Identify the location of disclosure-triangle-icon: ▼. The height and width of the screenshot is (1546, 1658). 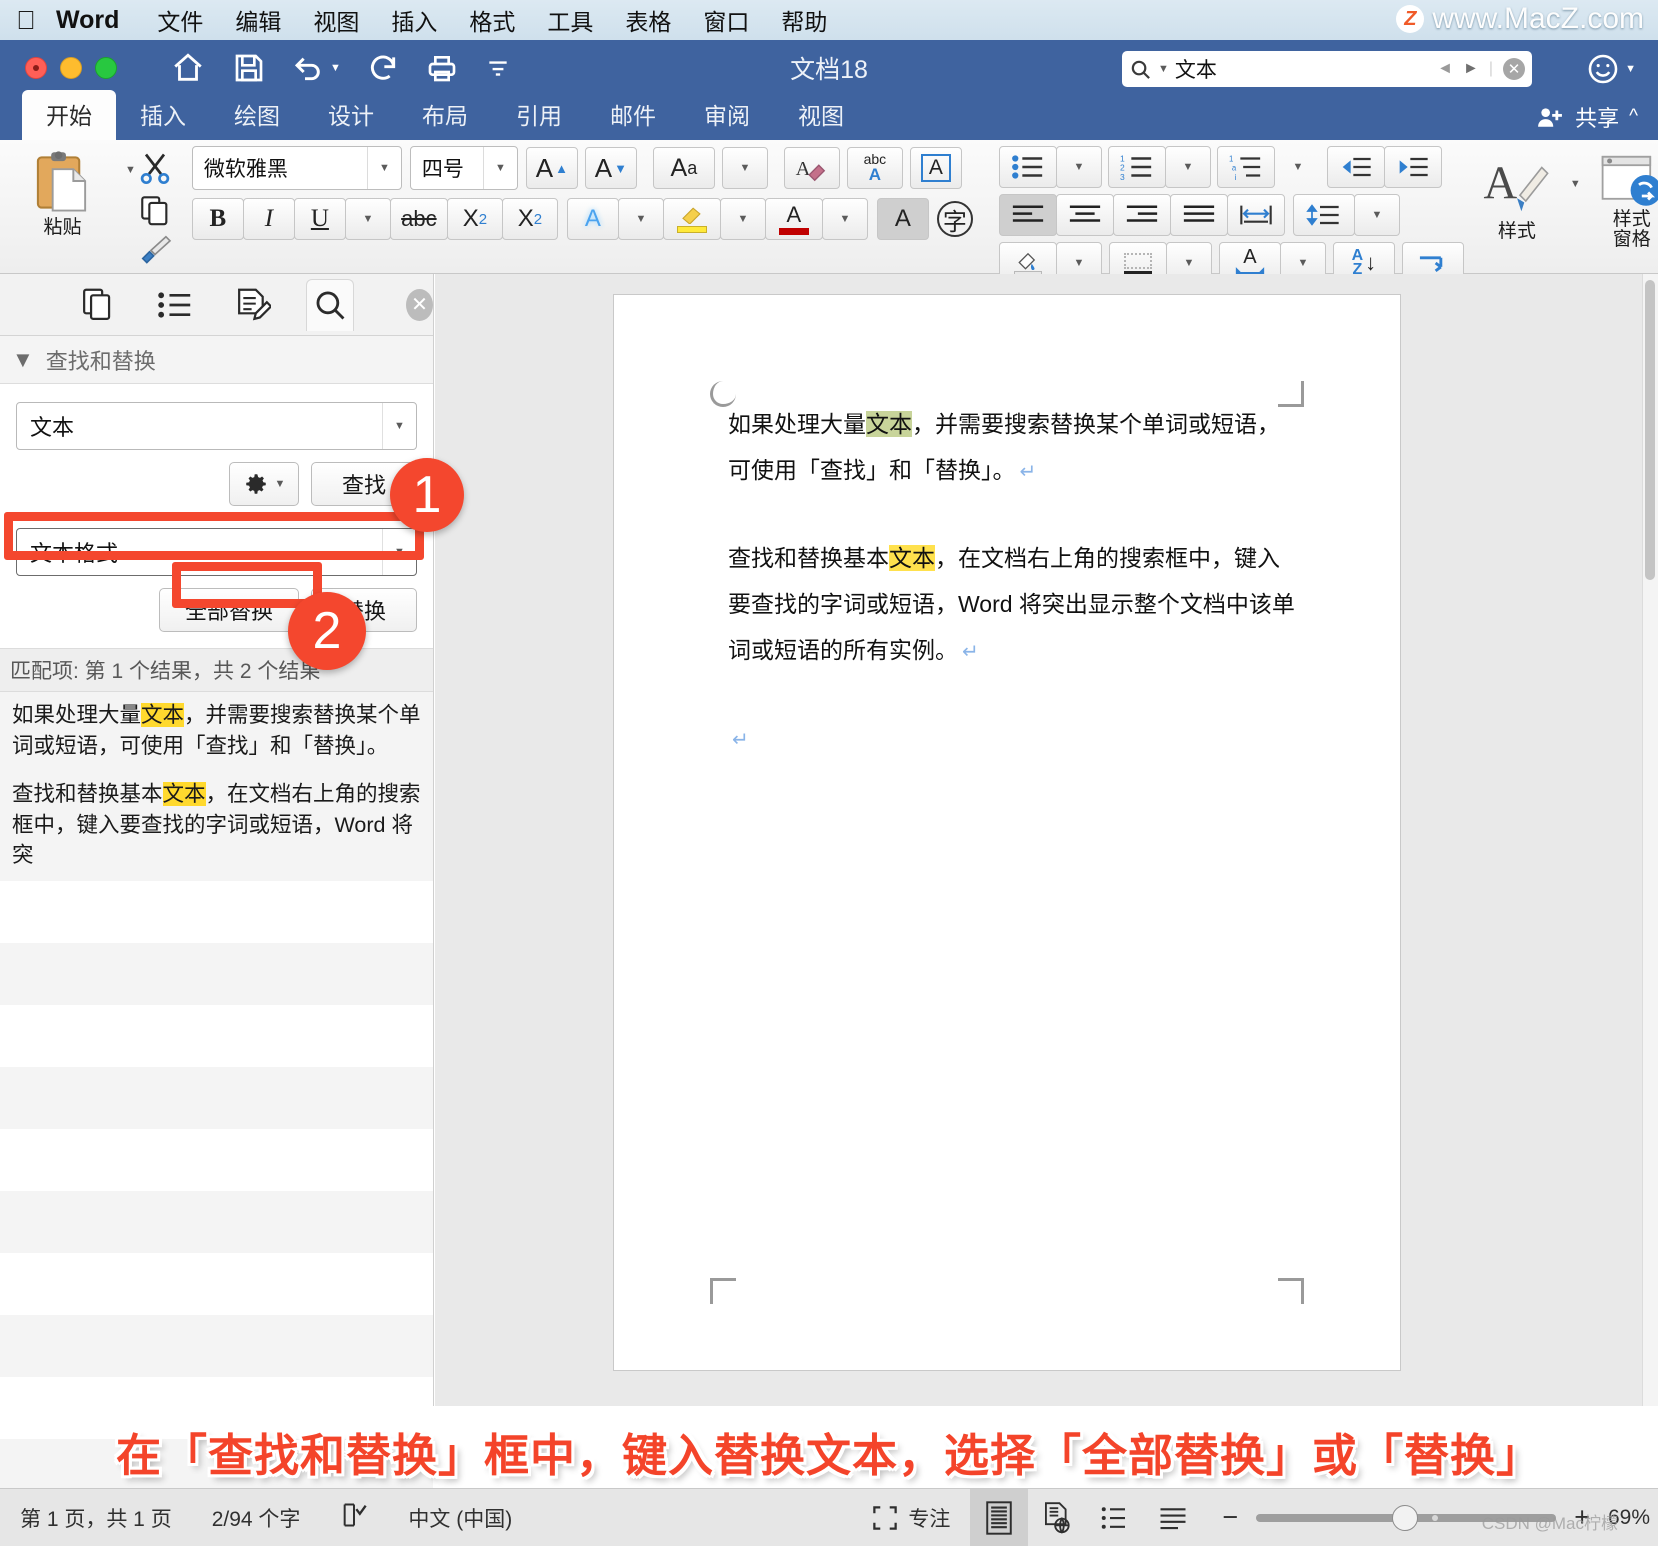
(23, 360).